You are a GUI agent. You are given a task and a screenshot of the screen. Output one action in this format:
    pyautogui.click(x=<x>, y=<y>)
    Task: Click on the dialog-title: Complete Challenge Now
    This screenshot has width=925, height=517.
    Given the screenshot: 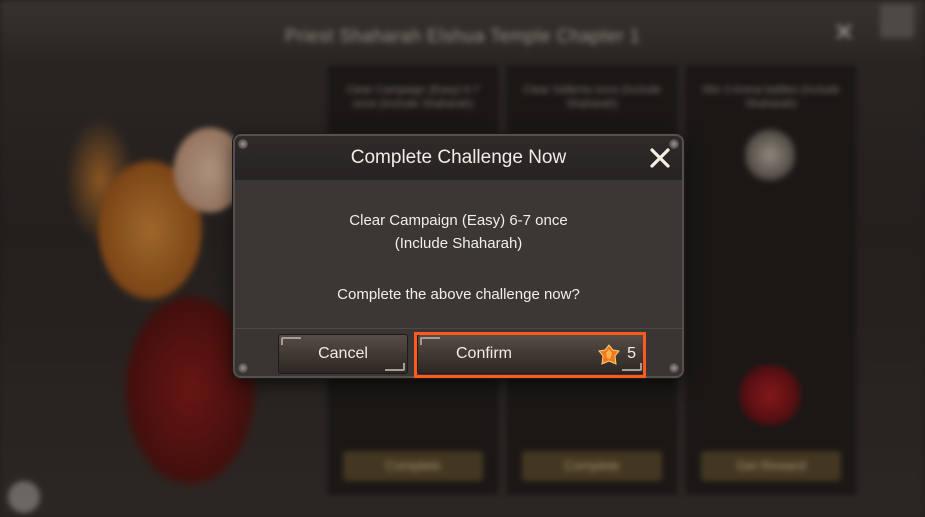 What is the action you would take?
    pyautogui.click(x=458, y=157)
    